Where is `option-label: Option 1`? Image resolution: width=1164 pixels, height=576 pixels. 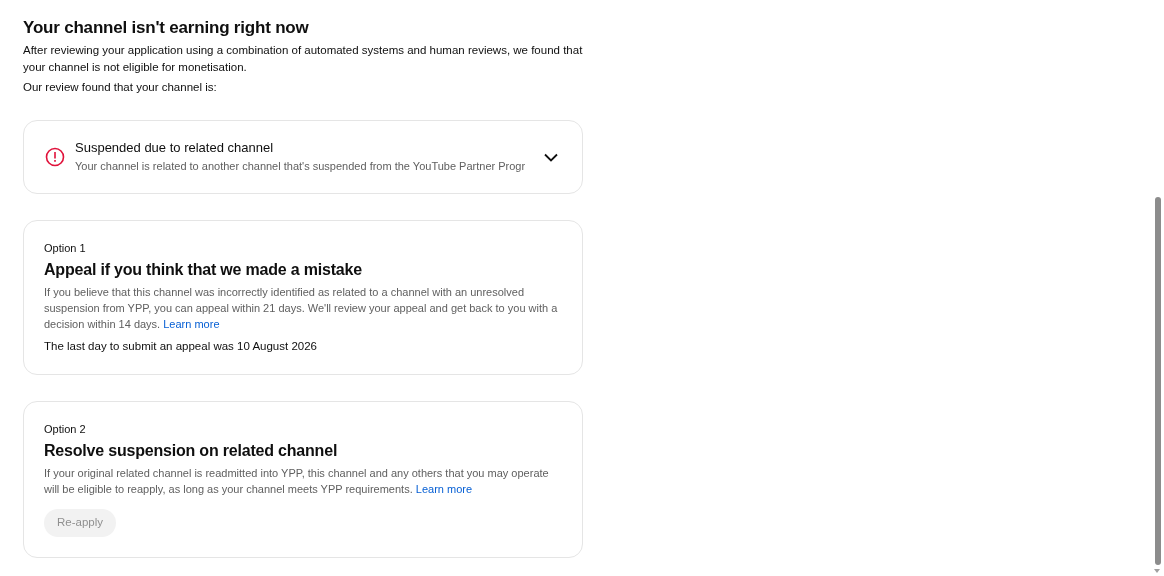
option-label: Option 1 is located at coordinates (65, 248).